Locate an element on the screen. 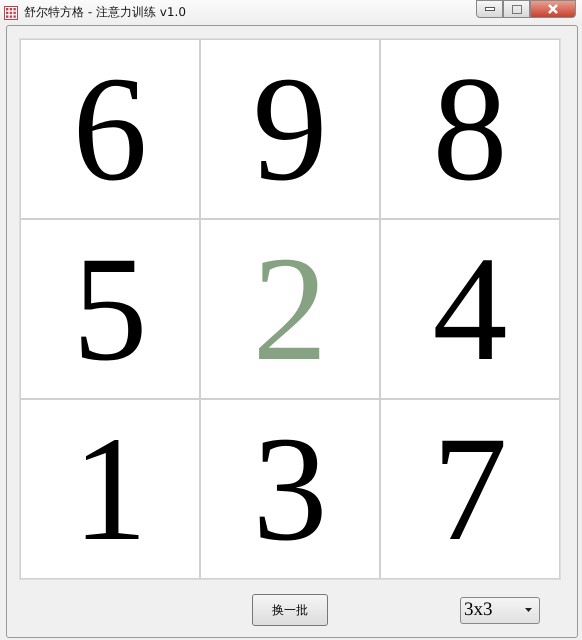 The image size is (582, 640). number-tile: 5 is located at coordinates (110, 309).